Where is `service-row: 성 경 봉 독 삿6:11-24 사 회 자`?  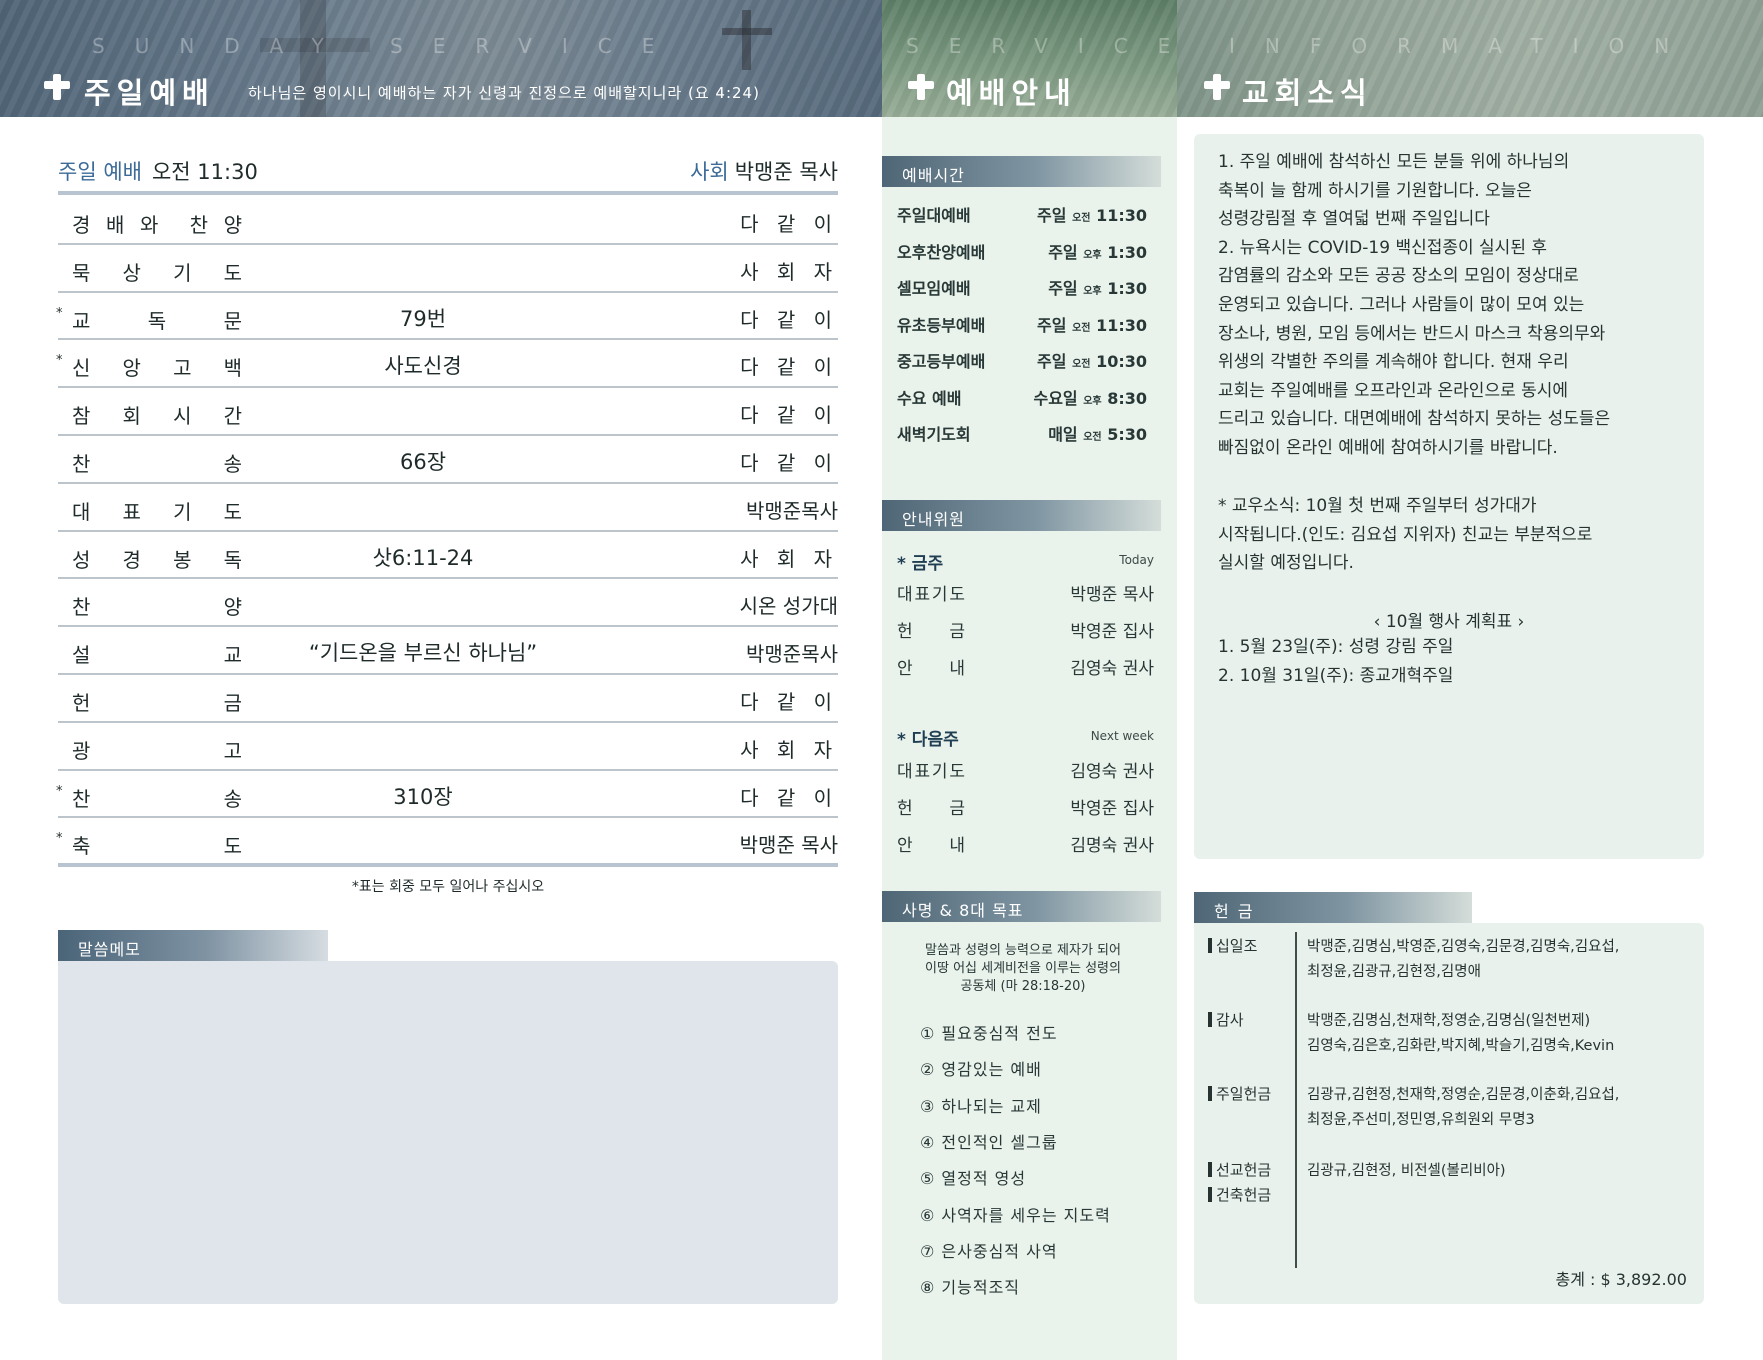 service-row: 성 경 봉 독 삿6:11-24 사 회 자 is located at coordinates (448, 556).